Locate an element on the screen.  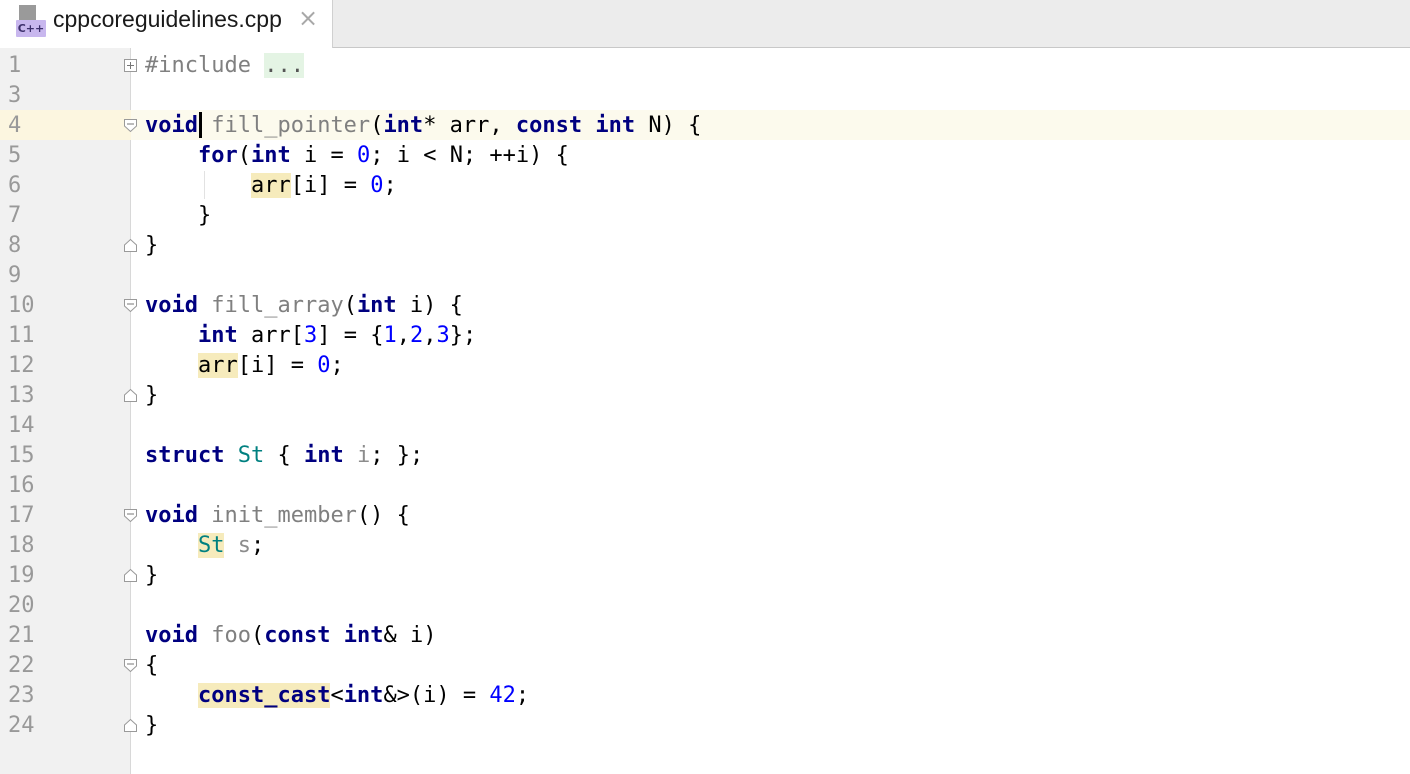
code-line: 13 } is located at coordinates (705, 396).